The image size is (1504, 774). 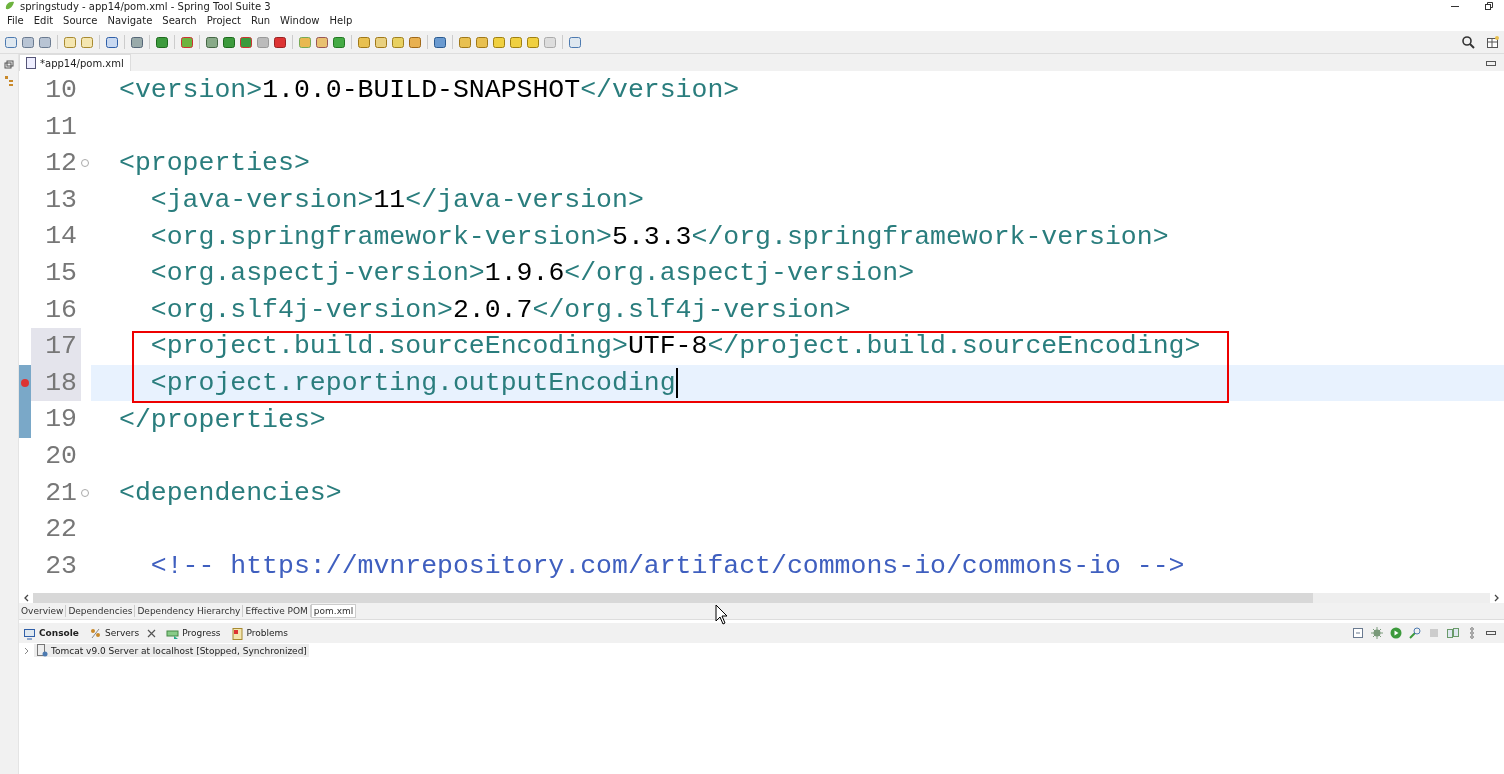 What do you see at coordinates (61, 530) in the screenshot?
I see `line-number: 22` at bounding box center [61, 530].